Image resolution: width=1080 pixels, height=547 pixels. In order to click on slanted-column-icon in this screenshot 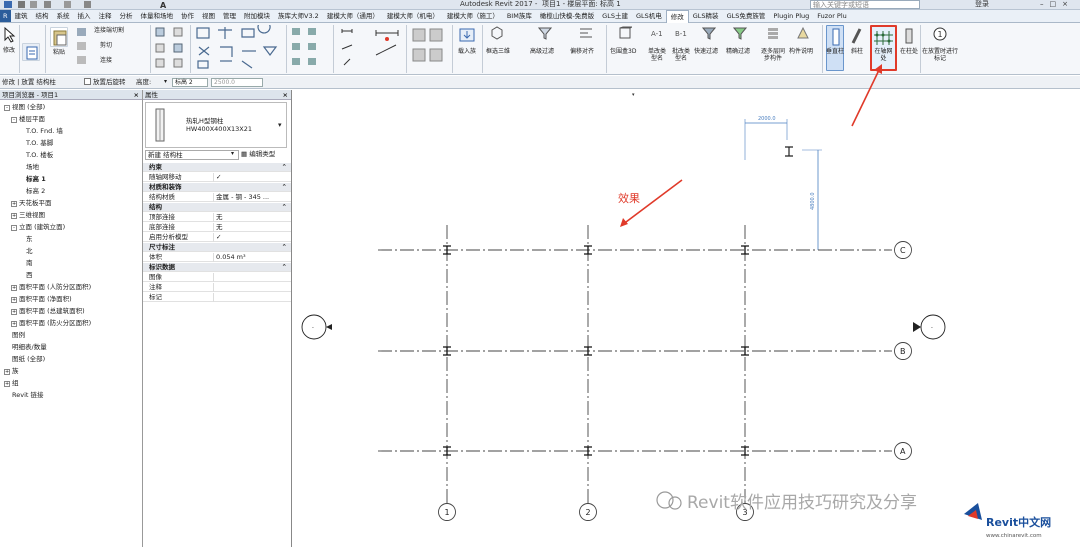, I will do `click(857, 36)`.